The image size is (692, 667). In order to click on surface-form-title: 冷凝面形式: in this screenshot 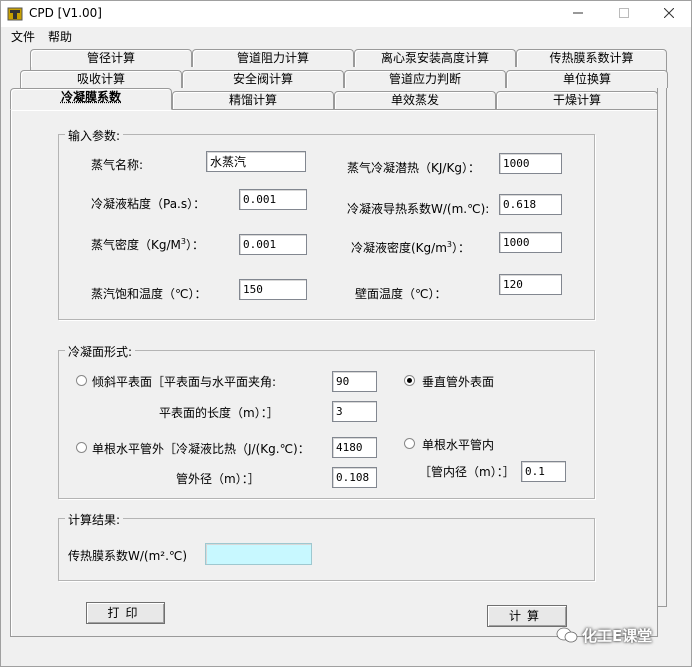, I will do `click(100, 351)`.